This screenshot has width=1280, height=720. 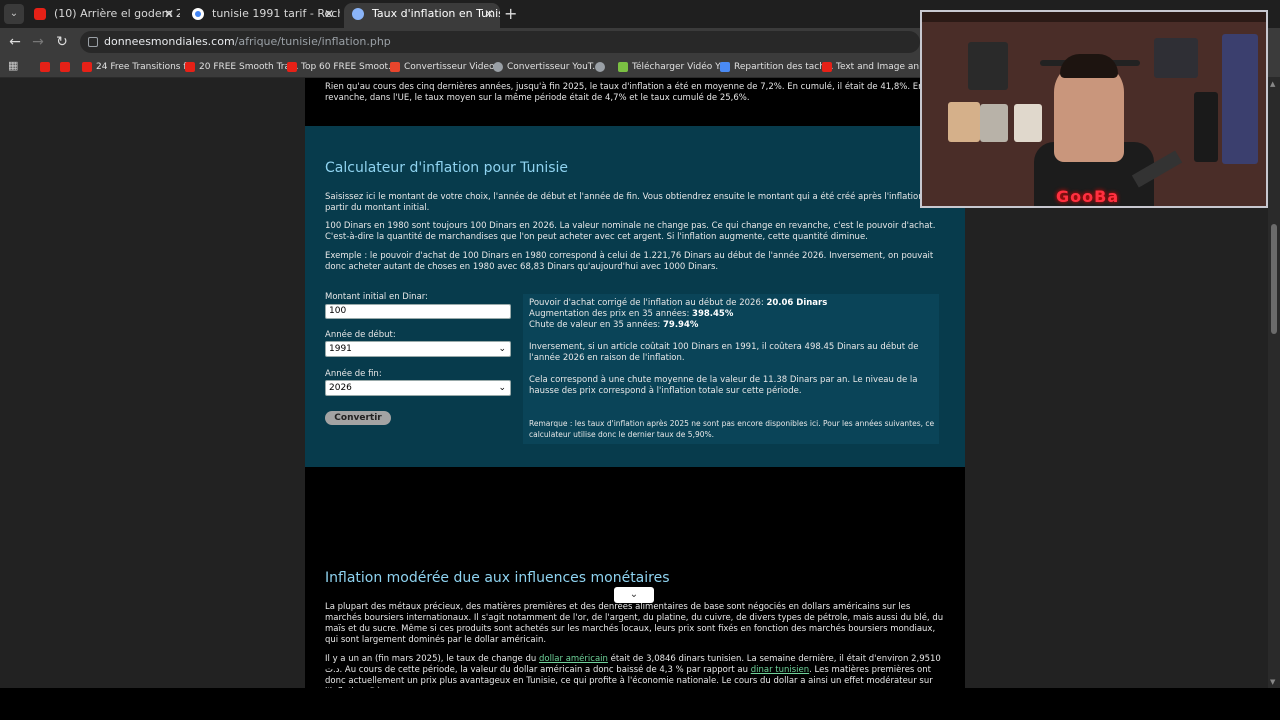 I want to click on tab-youtube: (10) Arrière el godem 2 Épisode ✕, so click(x=103, y=14).